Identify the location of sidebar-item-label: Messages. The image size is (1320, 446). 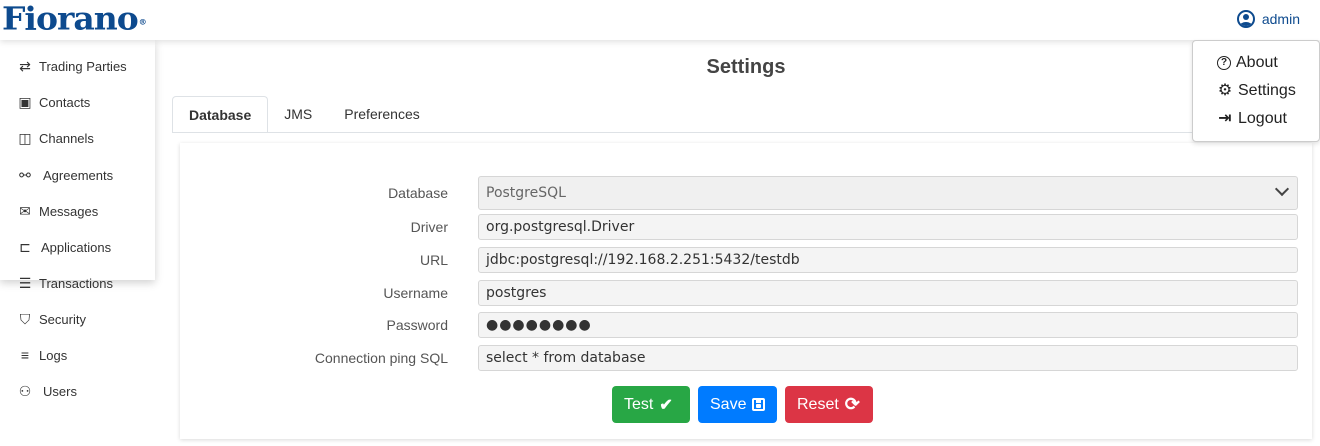
(69, 211).